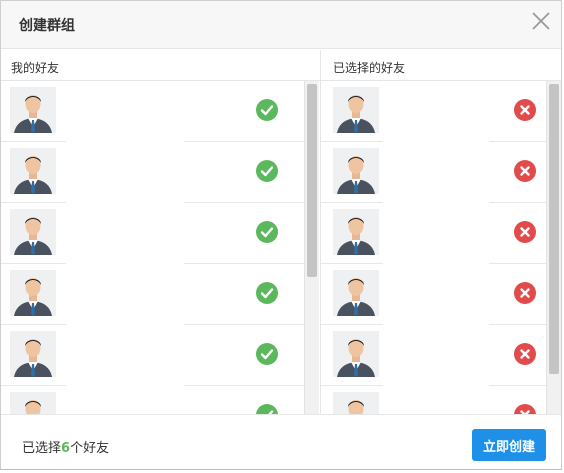 Image resolution: width=564 pixels, height=473 pixels. I want to click on dialog-footer: 已选择6个好友 立即创建, so click(281, 441).